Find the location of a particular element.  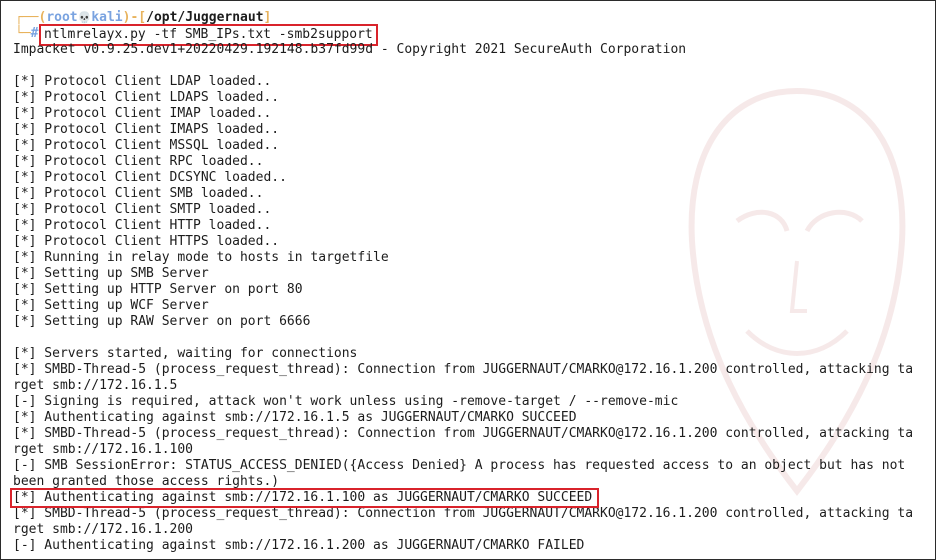

output-line: rget smb://172.16.1.5 is located at coordinates (95, 385).